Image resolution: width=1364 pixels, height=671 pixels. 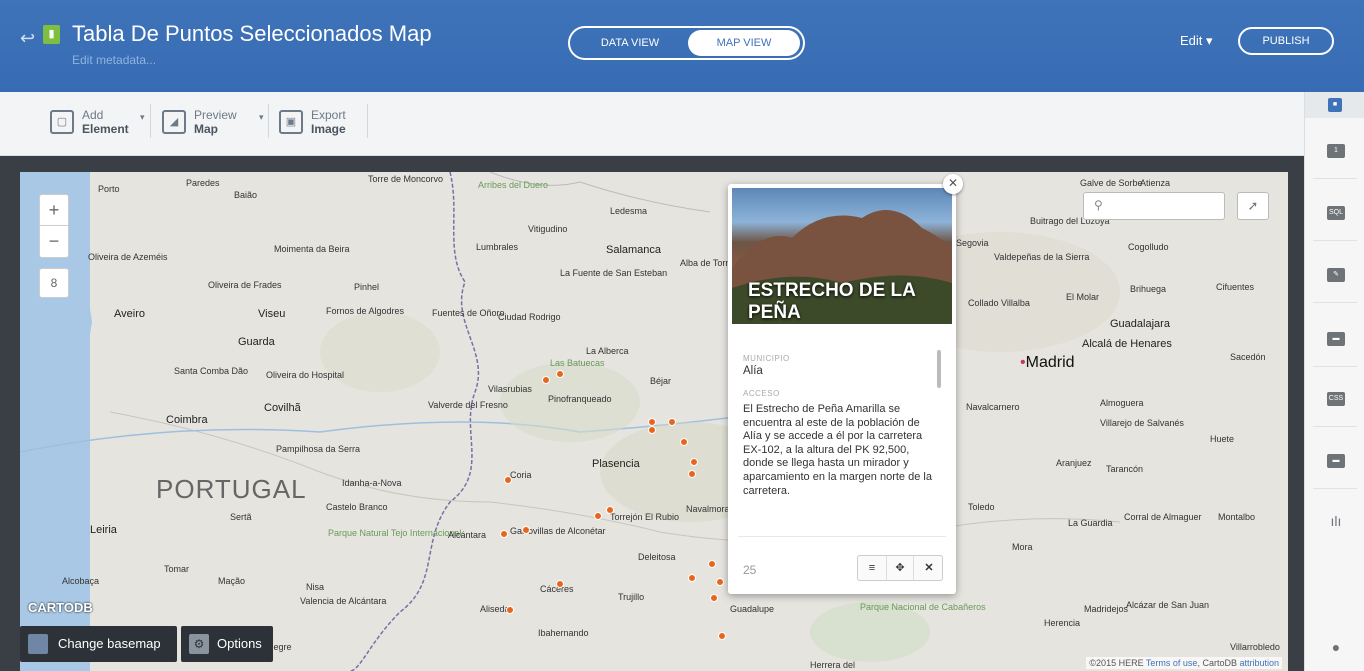 I want to click on place-label: Fuentes de Oñoro, so click(x=468, y=313).